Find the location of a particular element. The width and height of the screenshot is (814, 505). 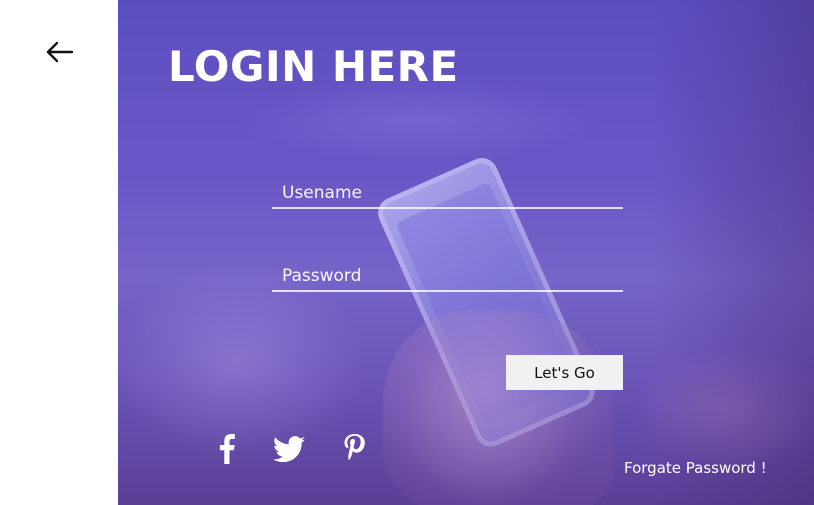

pinterest-link is located at coordinates (354, 449).